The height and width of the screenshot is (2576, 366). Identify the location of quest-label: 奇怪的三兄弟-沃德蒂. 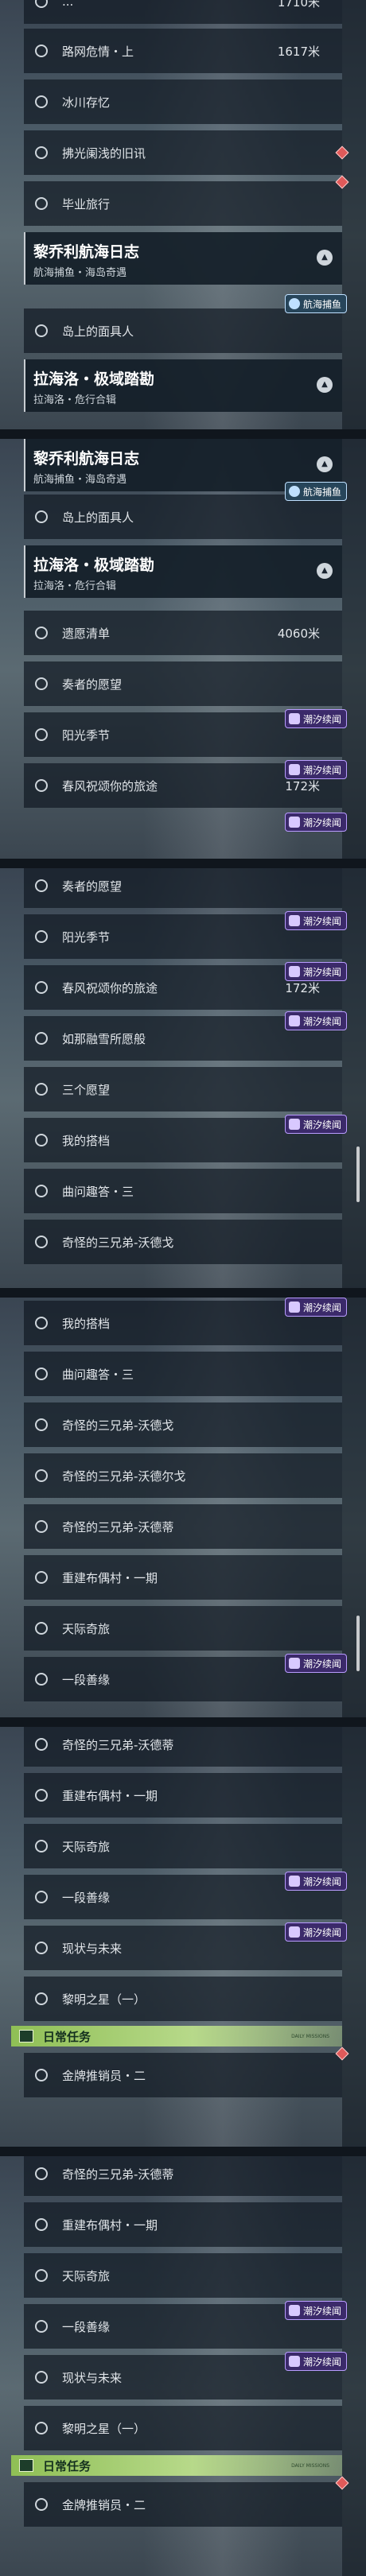
(118, 1745).